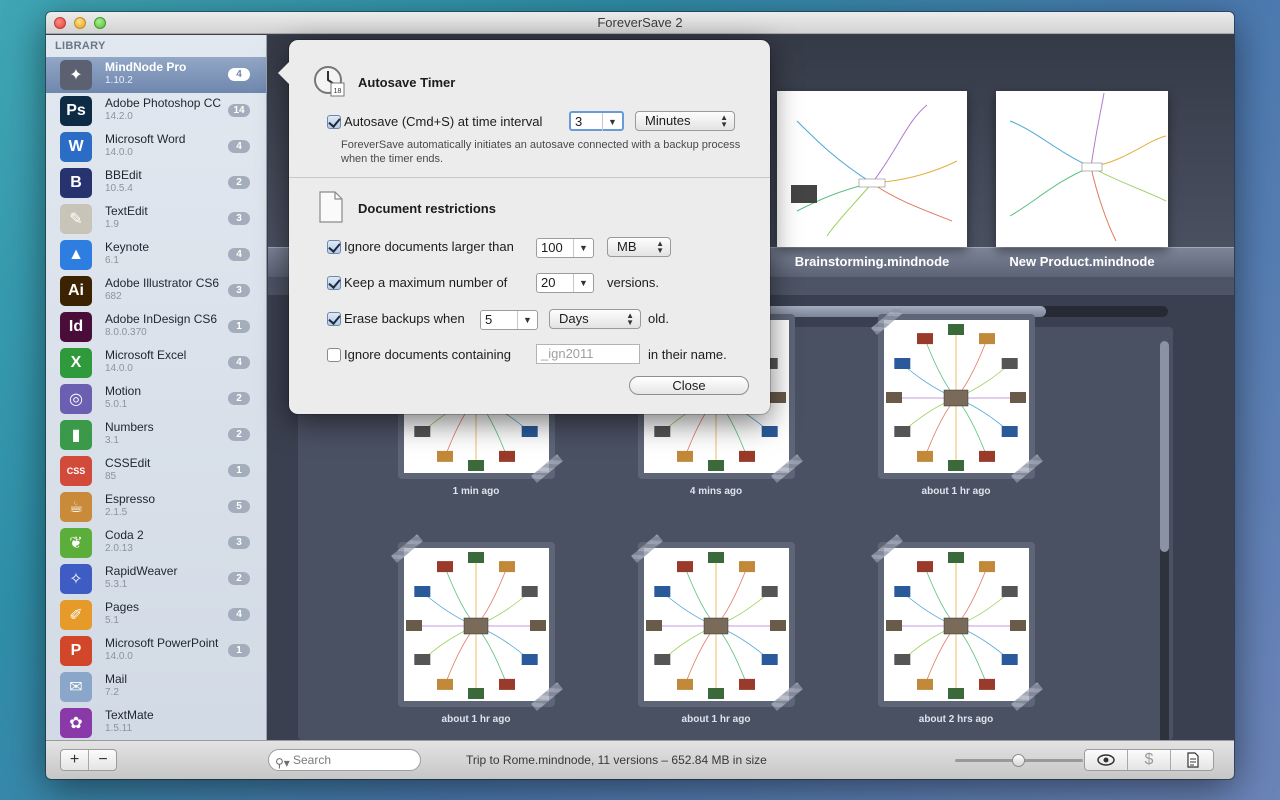 Image resolution: width=1280 pixels, height=800 pixels. I want to click on sidebar-app-item: CSS CSSEdit 85 1, so click(156, 471).